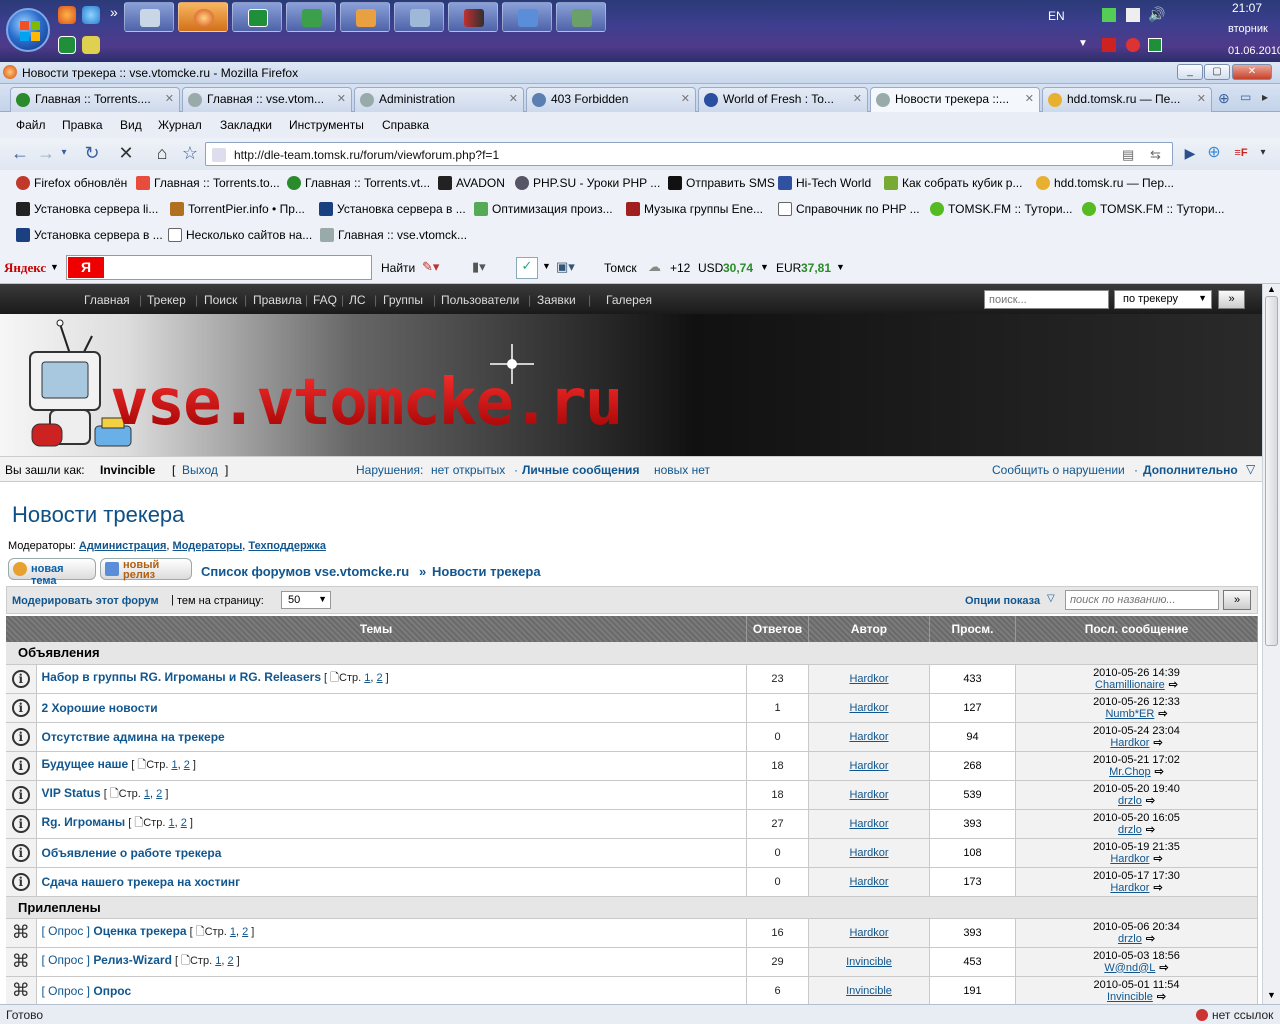  What do you see at coordinates (52, 572) in the screenshot?
I see `new-topic-button: новая тема` at bounding box center [52, 572].